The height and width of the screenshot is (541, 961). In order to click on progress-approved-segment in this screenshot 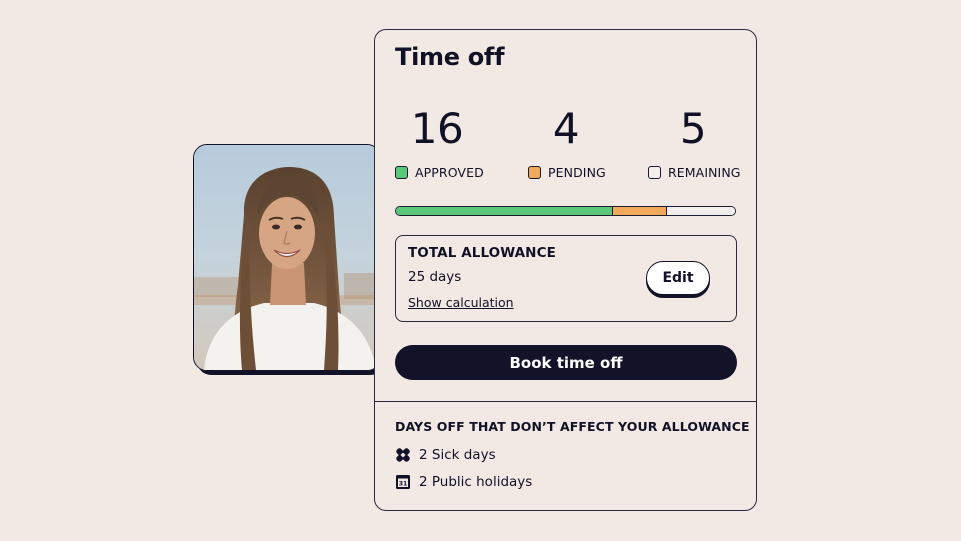, I will do `click(504, 211)`.